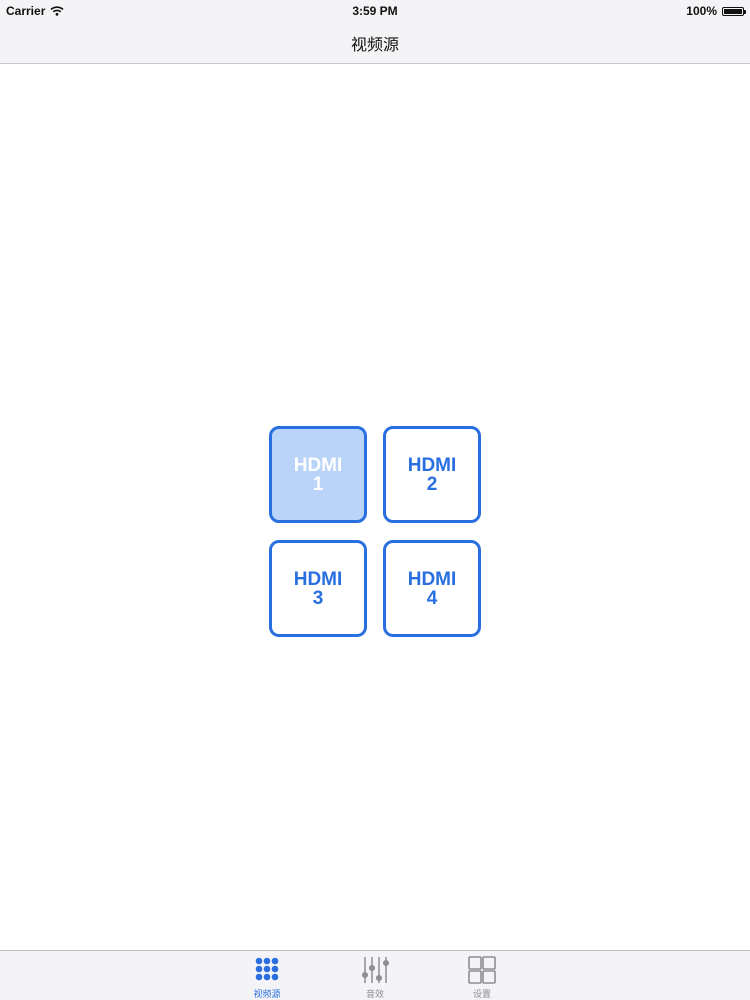 This screenshot has width=750, height=1000. I want to click on tab-video-source: 视频源, so click(267, 977).